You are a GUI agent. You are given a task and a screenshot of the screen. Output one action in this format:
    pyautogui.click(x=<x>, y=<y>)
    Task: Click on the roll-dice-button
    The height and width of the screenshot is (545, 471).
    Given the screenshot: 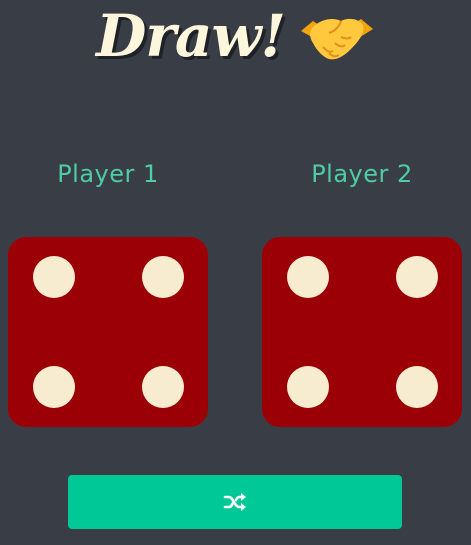 What is the action you would take?
    pyautogui.click(x=235, y=502)
    